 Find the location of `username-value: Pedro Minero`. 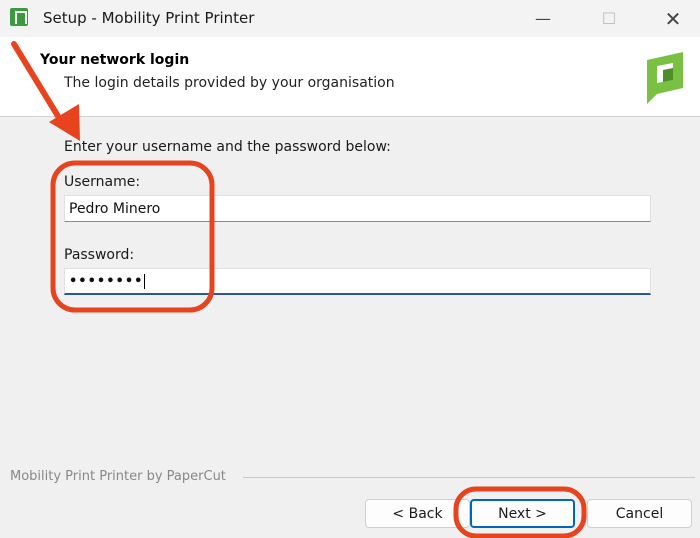

username-value: Pedro Minero is located at coordinates (115, 209).